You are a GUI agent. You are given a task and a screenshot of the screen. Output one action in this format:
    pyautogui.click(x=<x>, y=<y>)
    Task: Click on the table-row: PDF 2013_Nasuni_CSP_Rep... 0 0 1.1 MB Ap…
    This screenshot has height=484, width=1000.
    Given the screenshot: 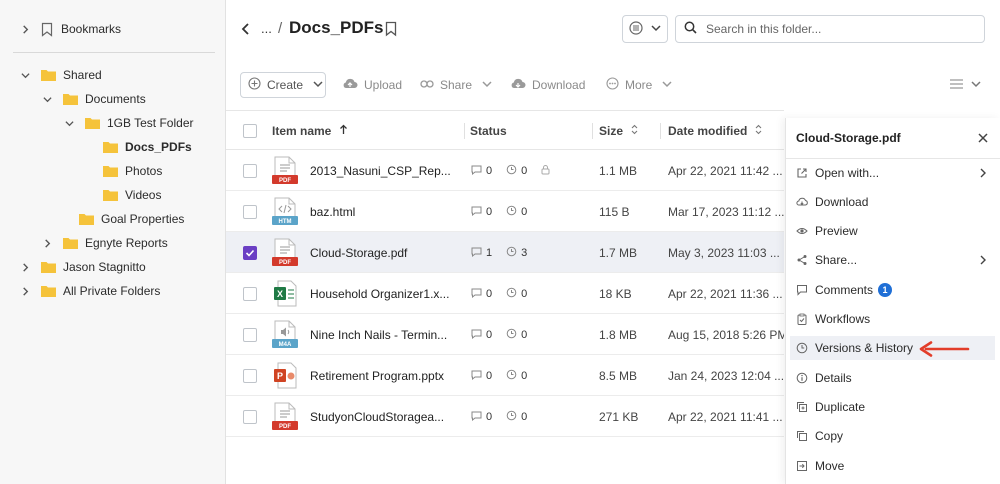 What is the action you would take?
    pyautogui.click(x=505, y=170)
    